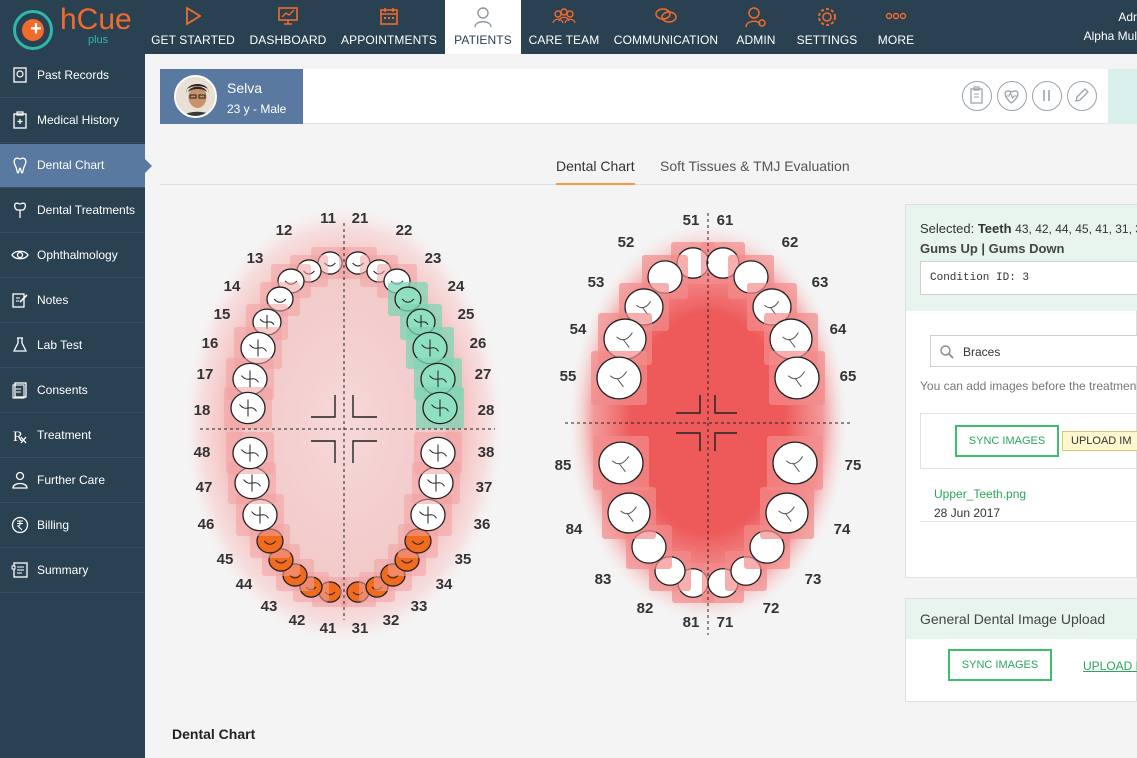  Describe the element at coordinates (195, 96) in the screenshot. I see `avatar` at that location.